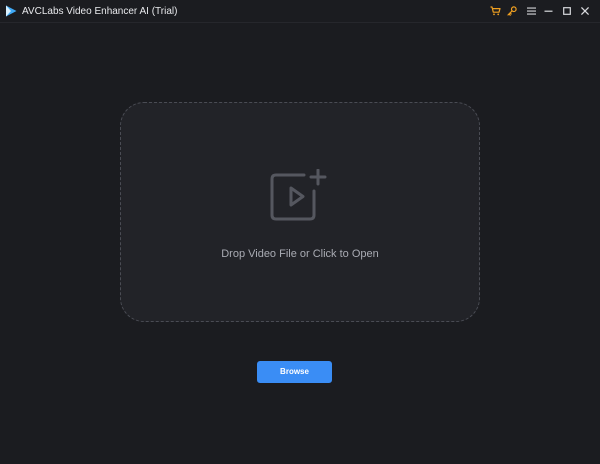  I want to click on menu-button, so click(531, 11).